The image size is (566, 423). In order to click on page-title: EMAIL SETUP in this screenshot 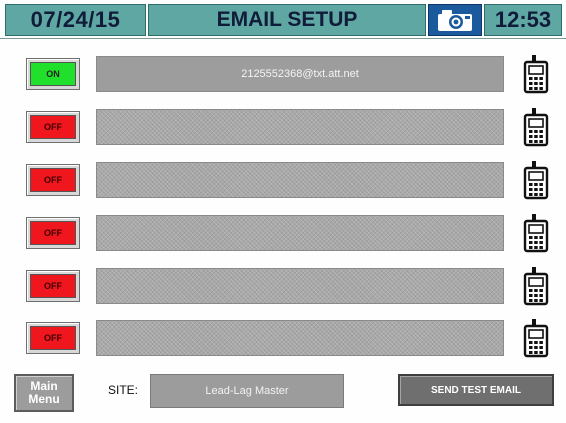, I will do `click(287, 20)`.